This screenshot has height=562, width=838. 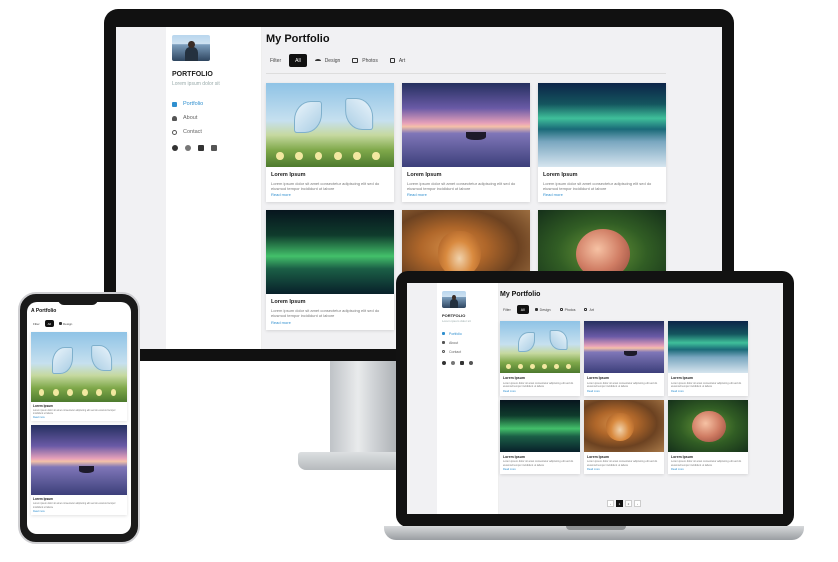 I want to click on globe-icon, so click(x=443, y=351).